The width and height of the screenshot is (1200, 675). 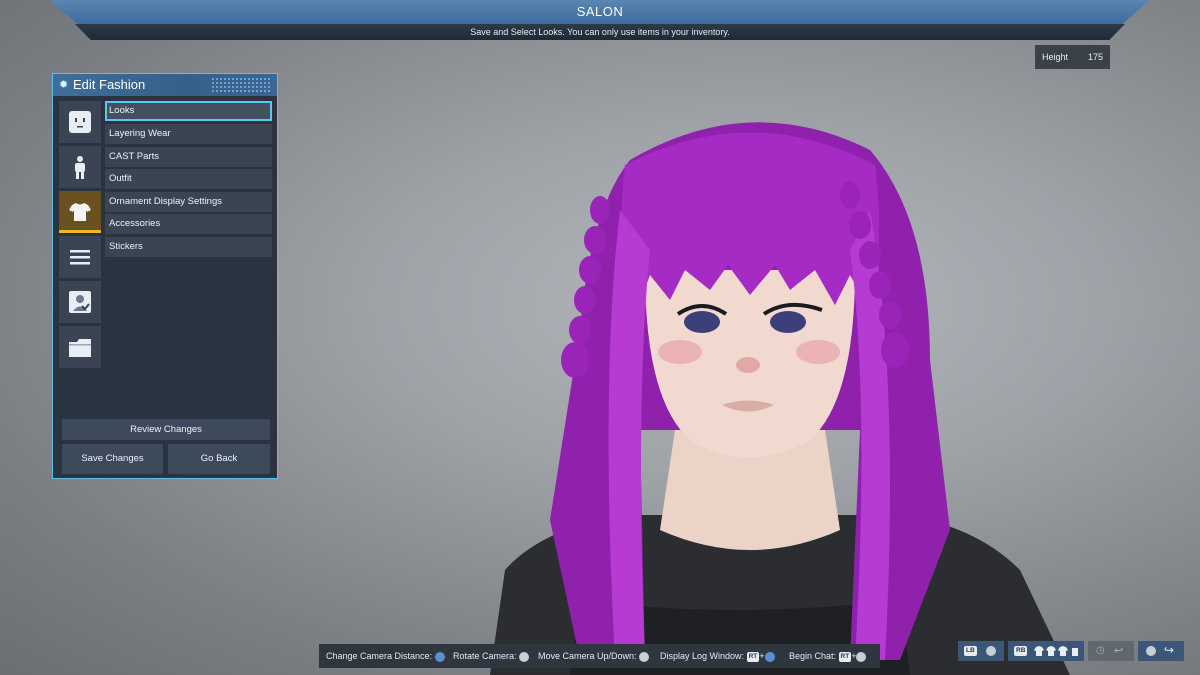 What do you see at coordinates (188, 111) in the screenshot?
I see `menu-item-looks: Looks` at bounding box center [188, 111].